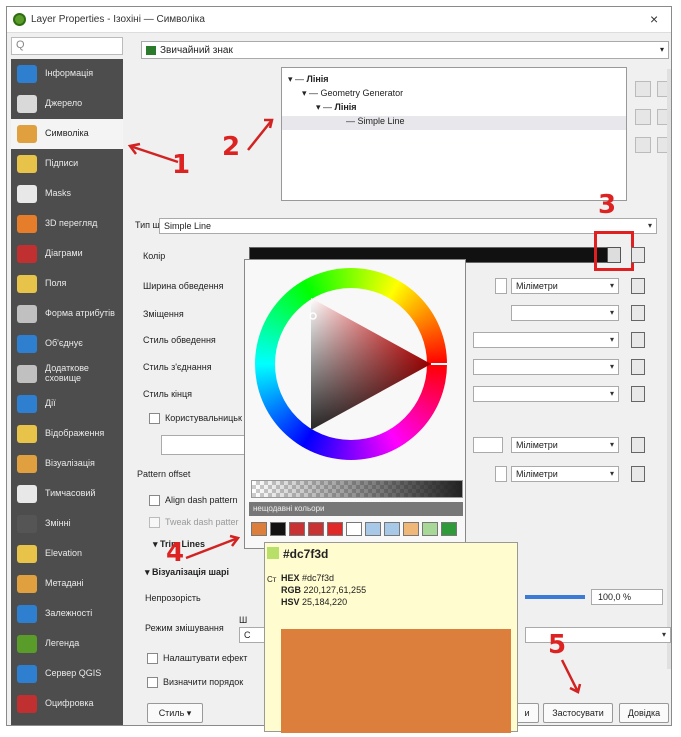 This screenshot has height=737, width=681. Describe the element at coordinates (557, 645) in the screenshot. I see `annotation-number-5: 5` at that location.